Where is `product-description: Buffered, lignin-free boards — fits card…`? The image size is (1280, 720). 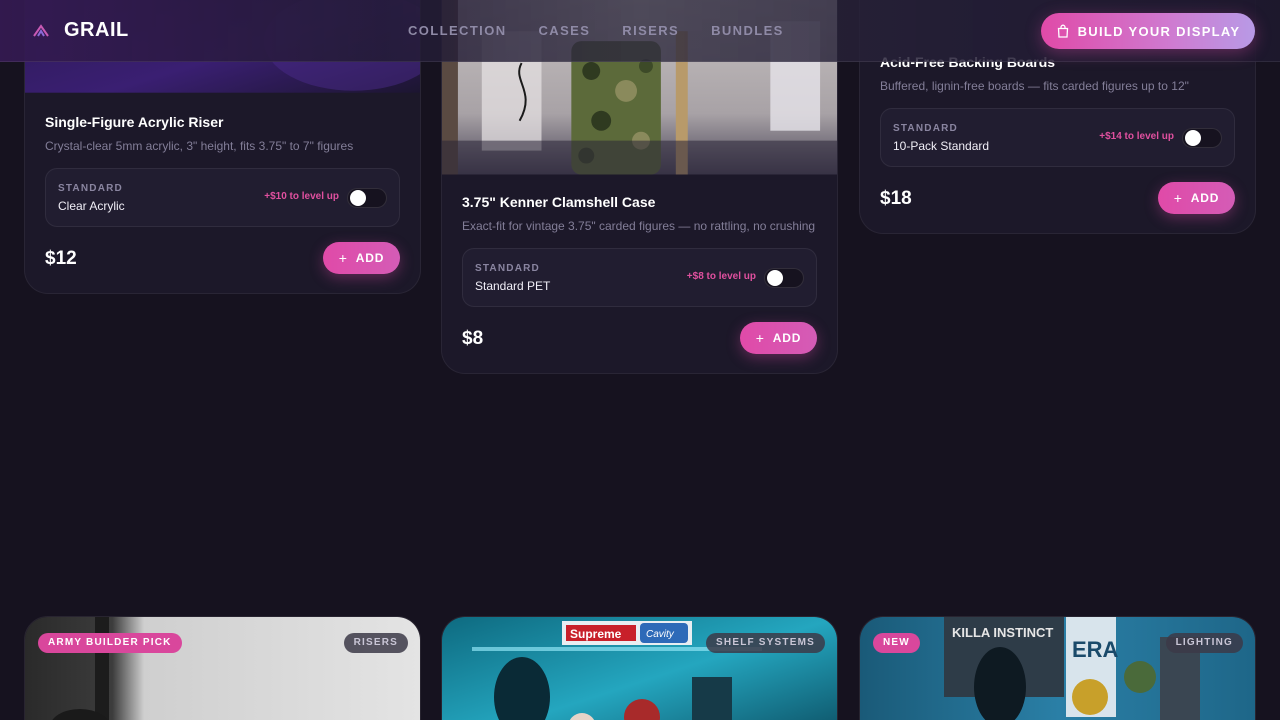
product-description: Buffered, lignin-free boards — fits card… is located at coordinates (1034, 86).